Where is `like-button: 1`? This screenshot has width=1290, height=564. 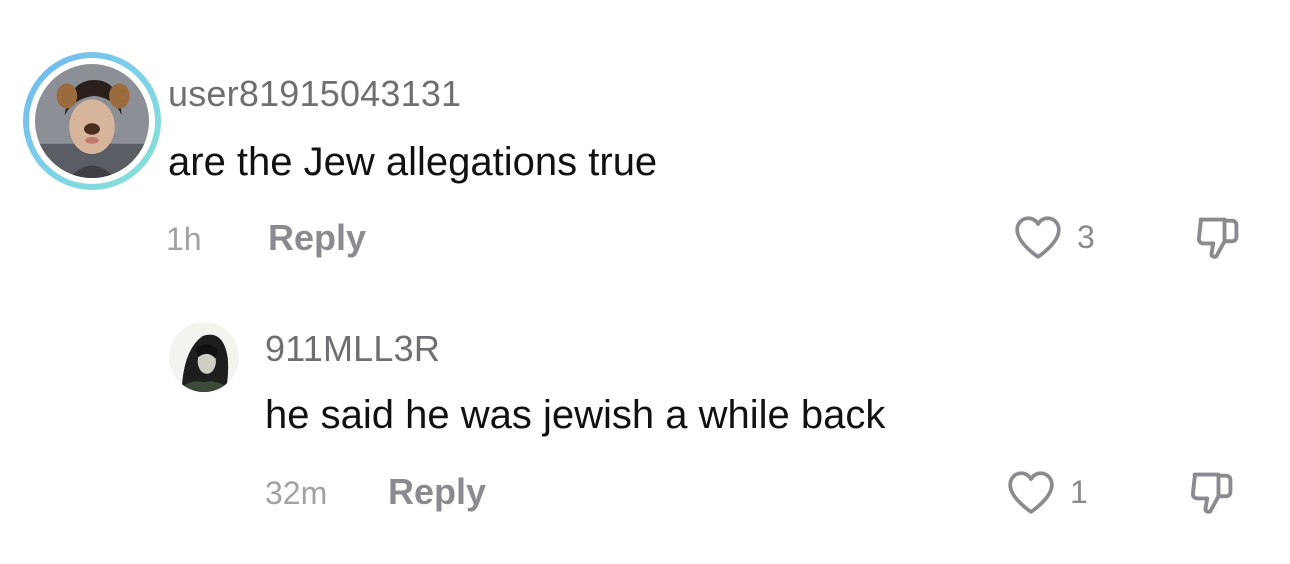 like-button: 1 is located at coordinates (1047, 492).